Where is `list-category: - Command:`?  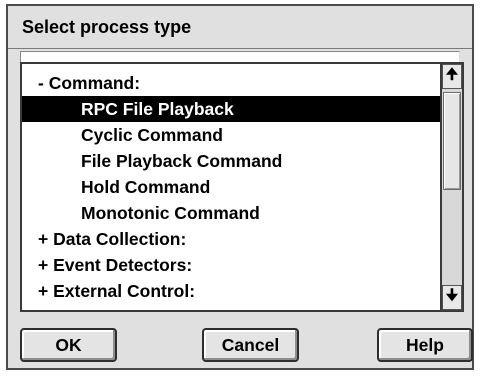
list-category: - Command: is located at coordinates (232, 83).